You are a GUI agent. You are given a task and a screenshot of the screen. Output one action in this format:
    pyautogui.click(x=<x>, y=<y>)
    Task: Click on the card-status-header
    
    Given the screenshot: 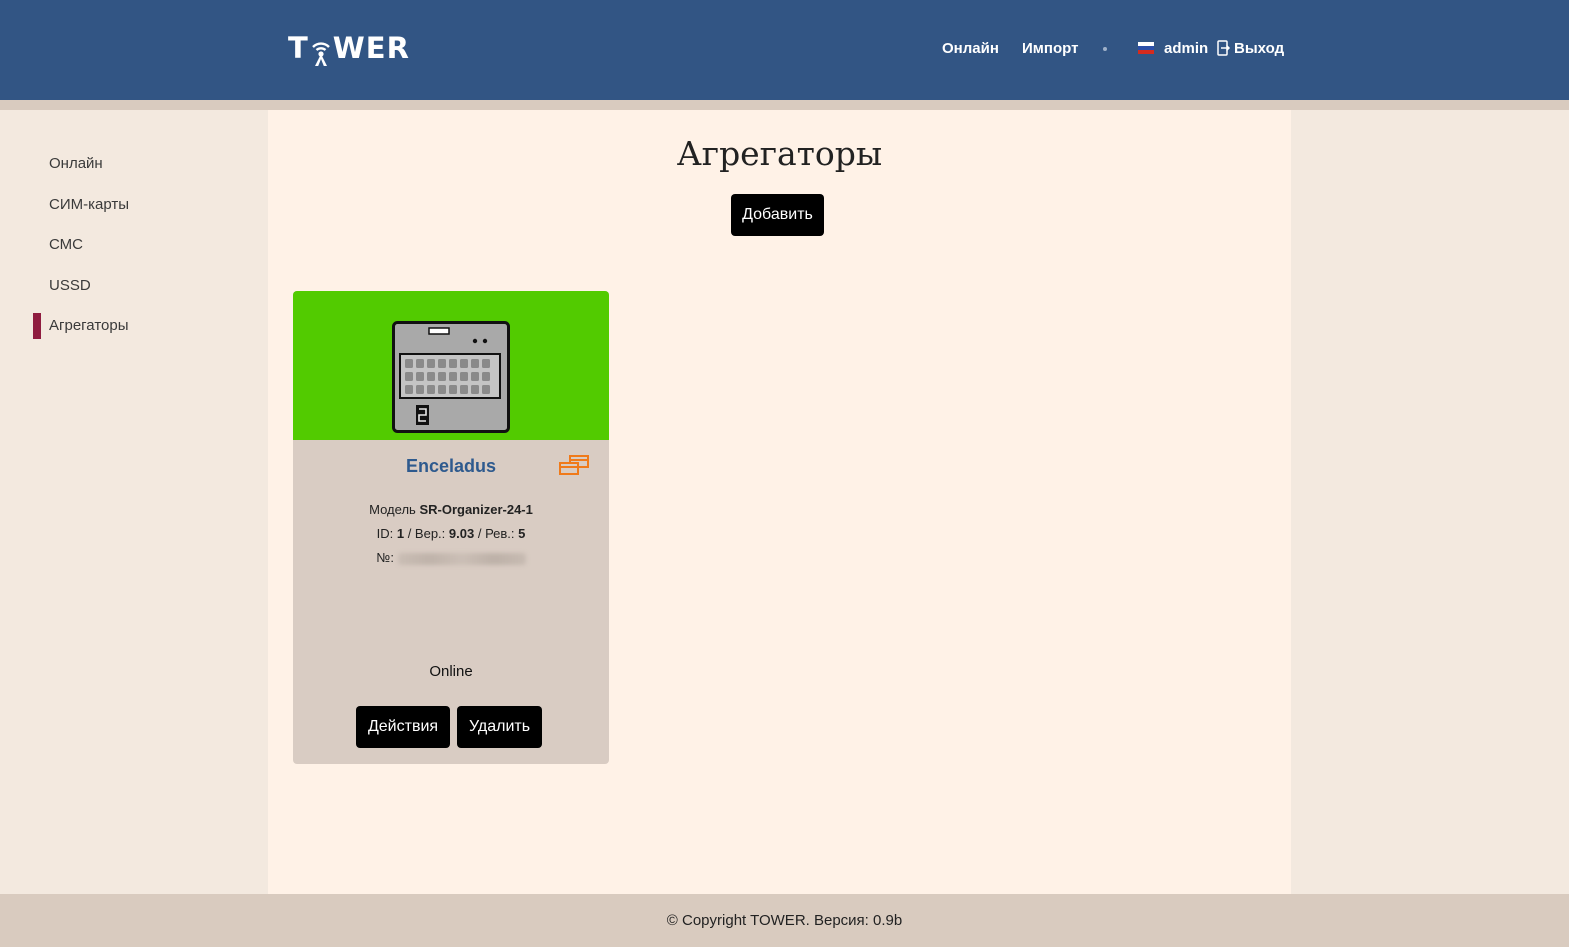 What is the action you would take?
    pyautogui.click(x=451, y=365)
    